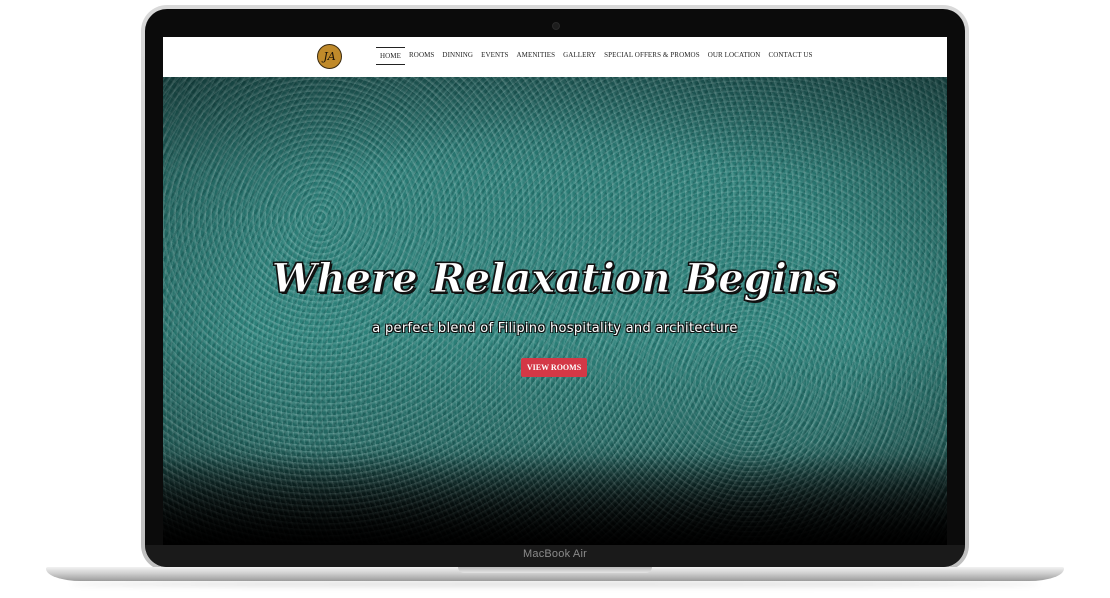  I want to click on nav-item-gallery: GALLERY, so click(579, 56).